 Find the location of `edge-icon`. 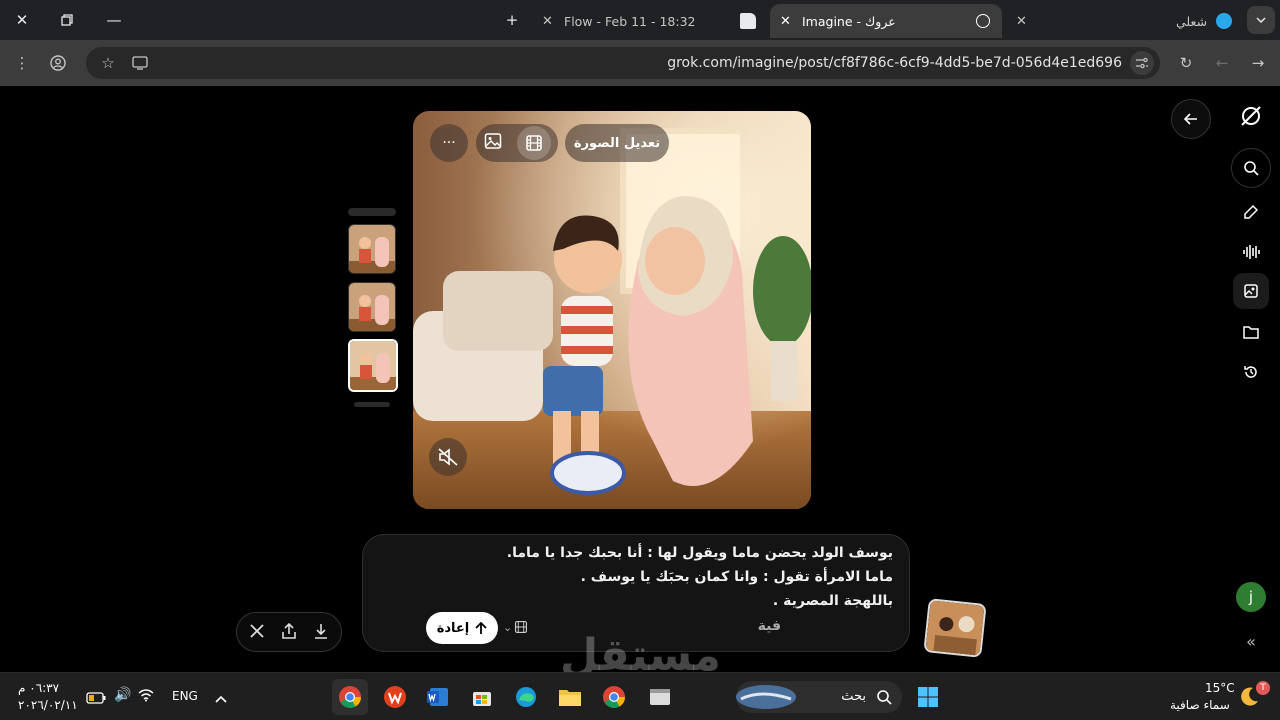

edge-icon is located at coordinates (526, 697).